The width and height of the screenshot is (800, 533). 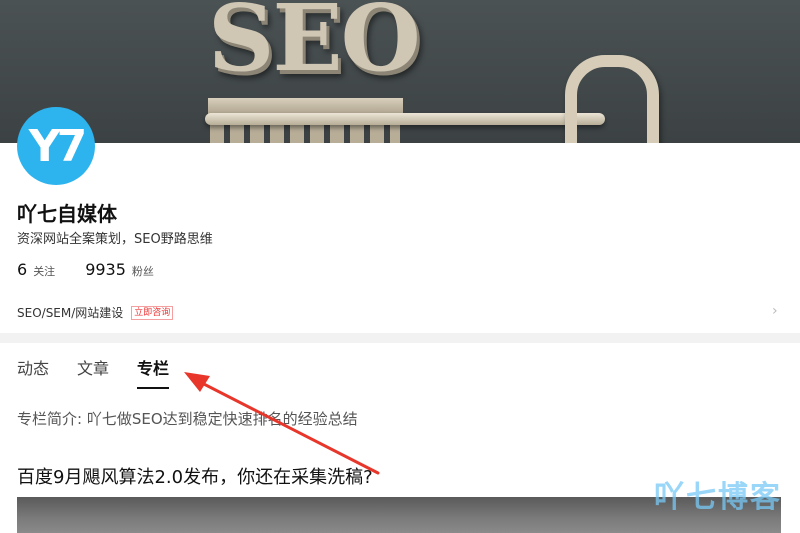 I want to click on tab-articles: 文章, so click(x=93, y=372).